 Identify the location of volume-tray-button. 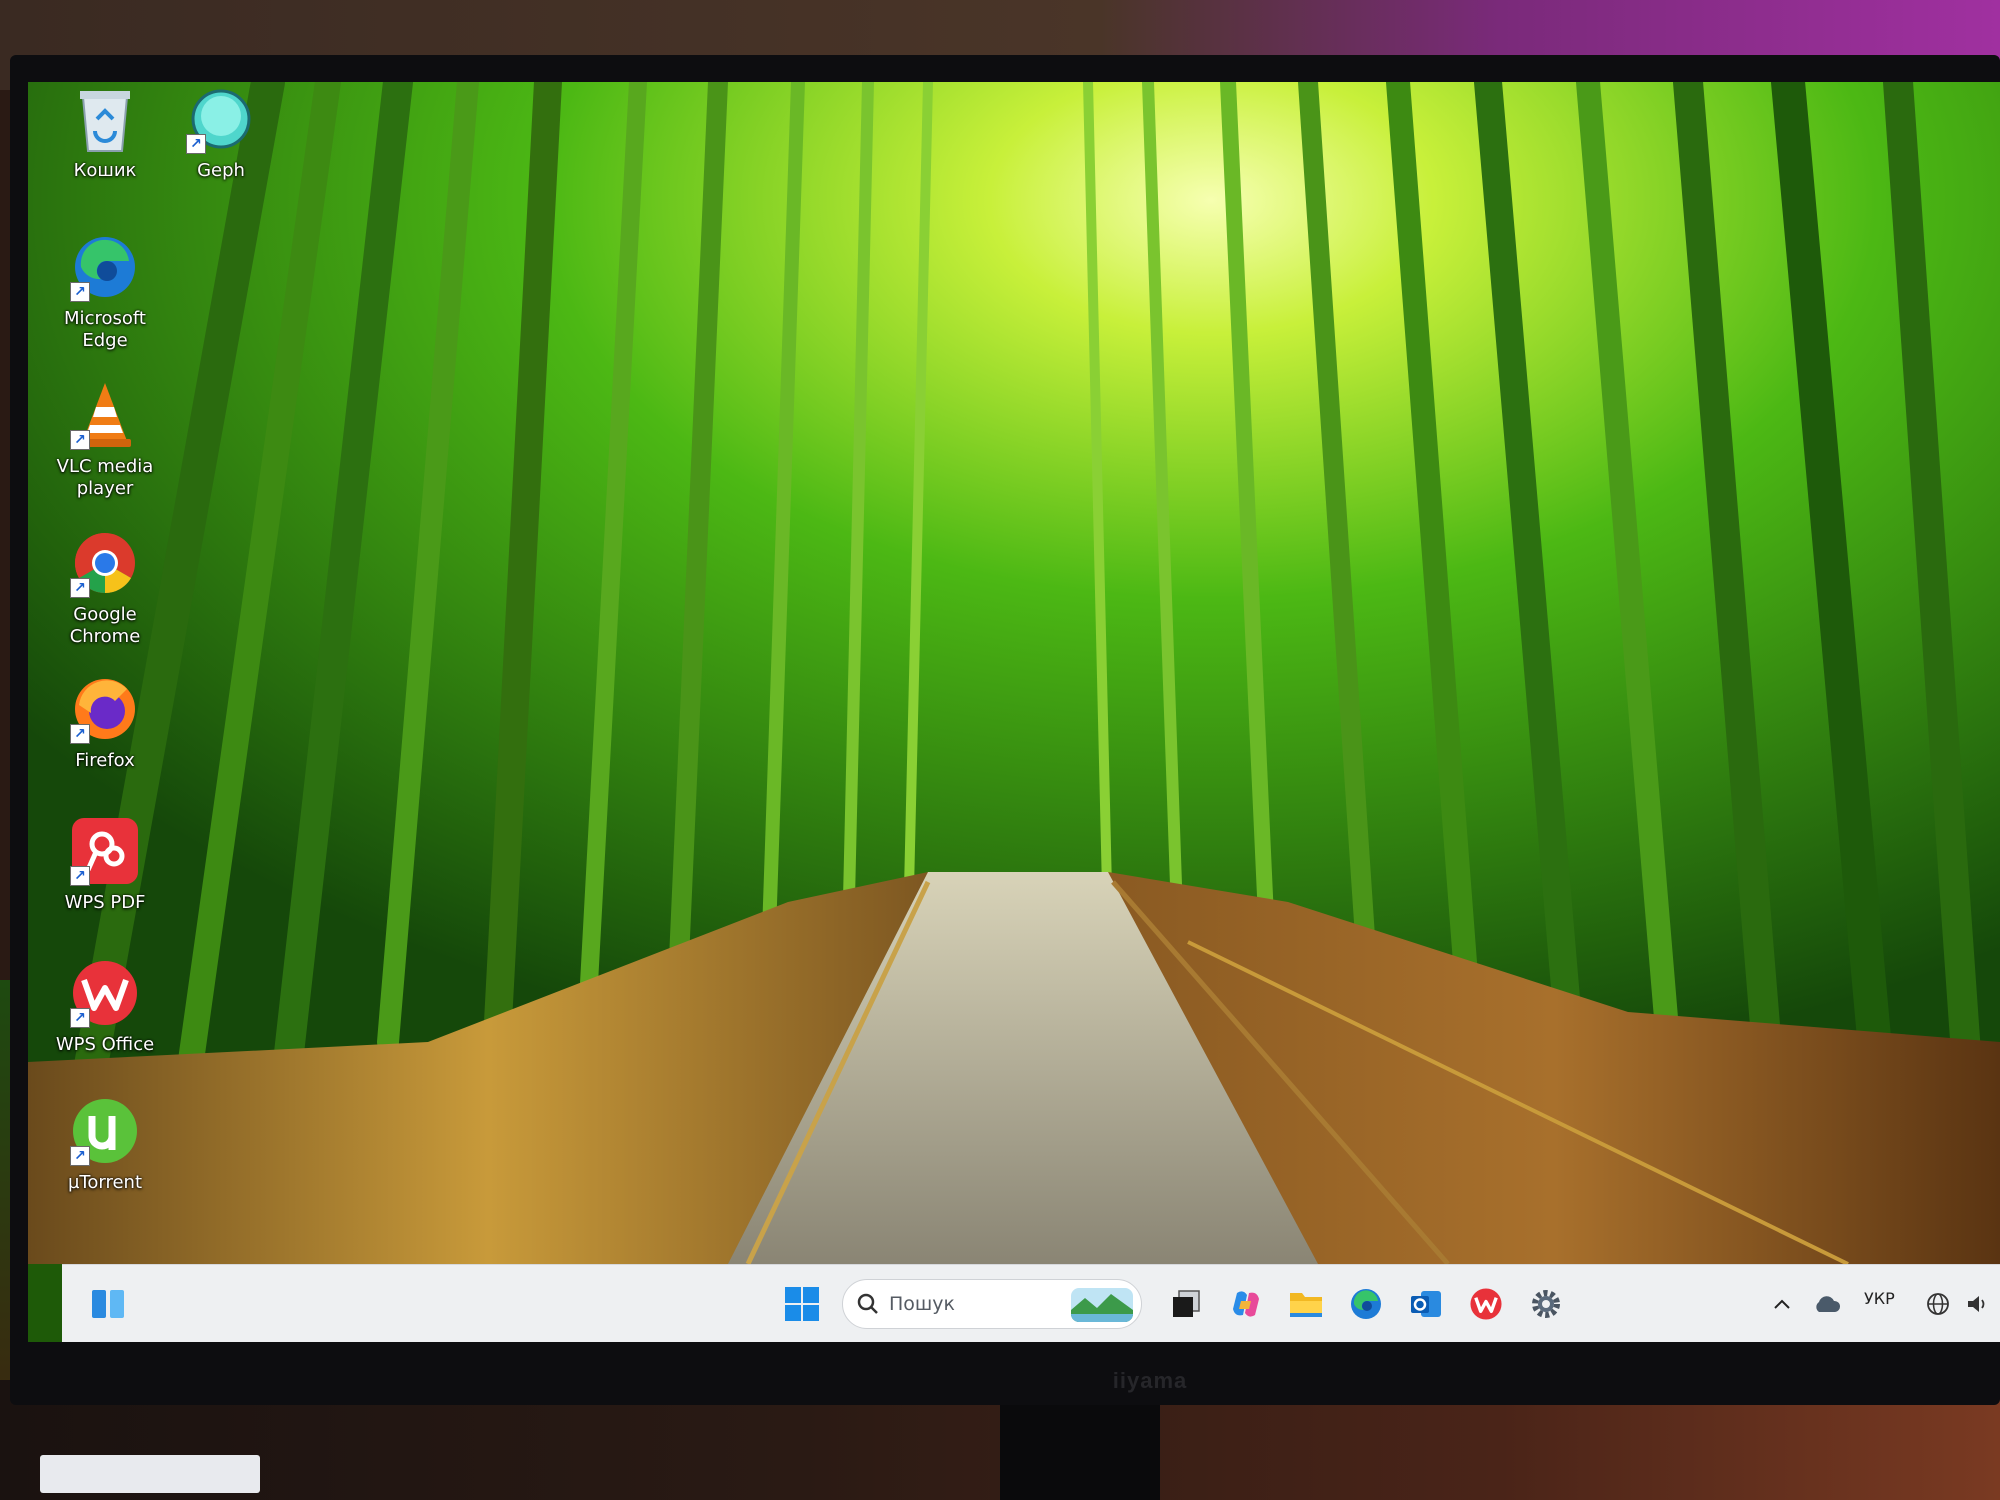
(1978, 1304).